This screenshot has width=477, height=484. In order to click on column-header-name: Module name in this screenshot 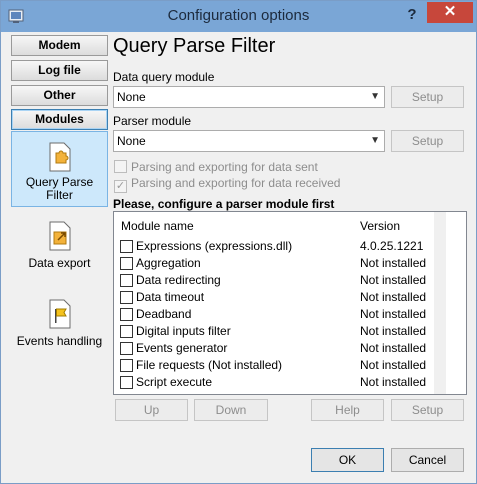, I will do `click(157, 226)`.